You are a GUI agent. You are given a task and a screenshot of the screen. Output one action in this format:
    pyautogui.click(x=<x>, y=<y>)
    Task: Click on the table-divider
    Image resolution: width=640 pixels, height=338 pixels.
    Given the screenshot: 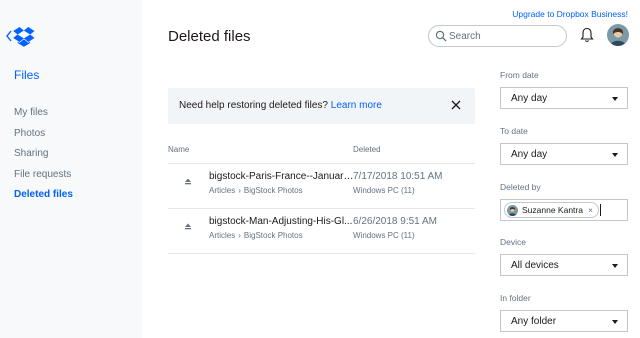 What is the action you would take?
    pyautogui.click(x=321, y=253)
    